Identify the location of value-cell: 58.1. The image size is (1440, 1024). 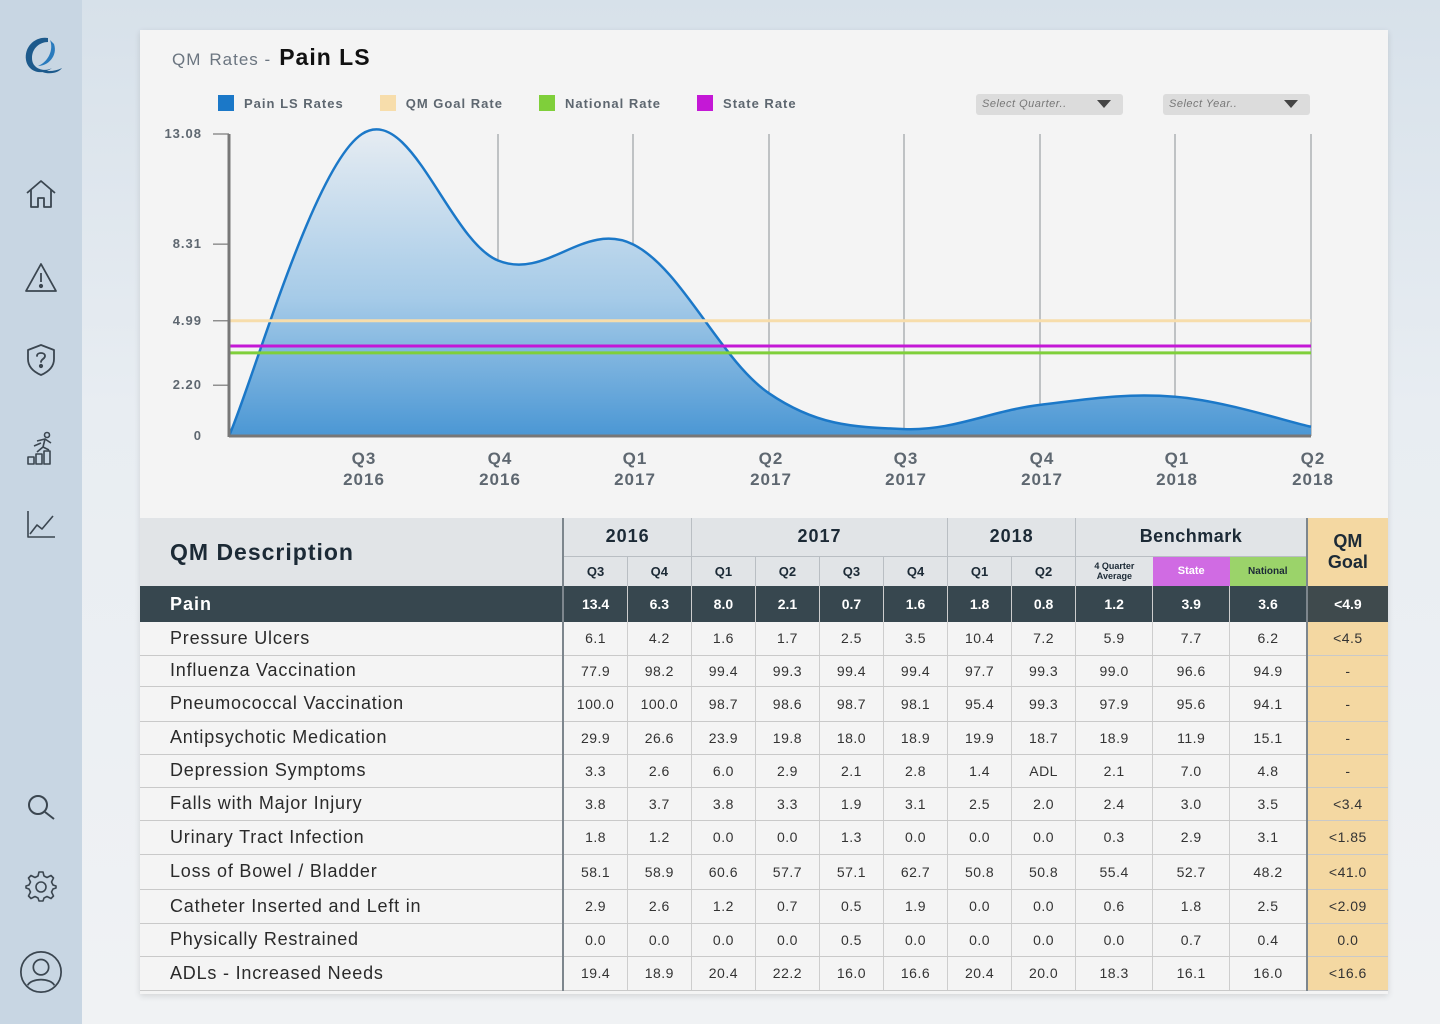
(595, 872).